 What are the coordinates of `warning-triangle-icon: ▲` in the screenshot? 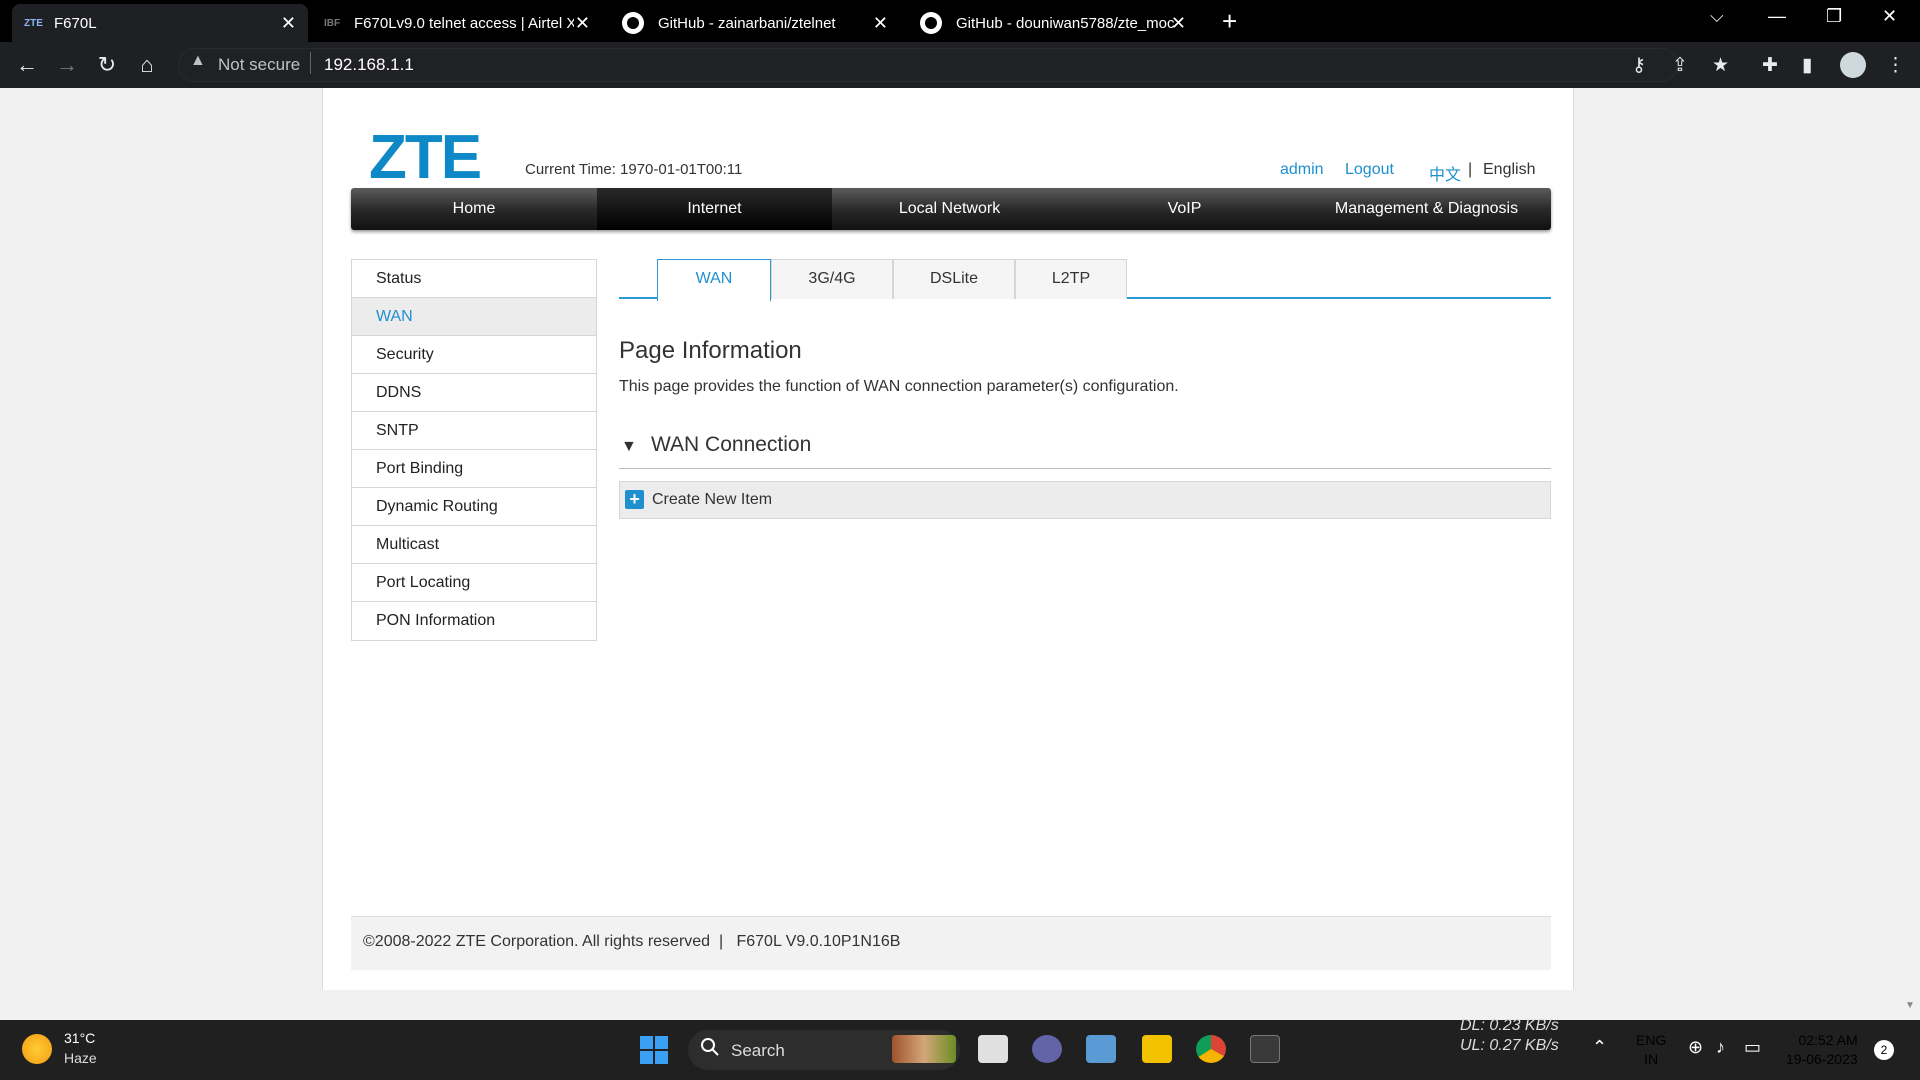 It's located at (198, 61).